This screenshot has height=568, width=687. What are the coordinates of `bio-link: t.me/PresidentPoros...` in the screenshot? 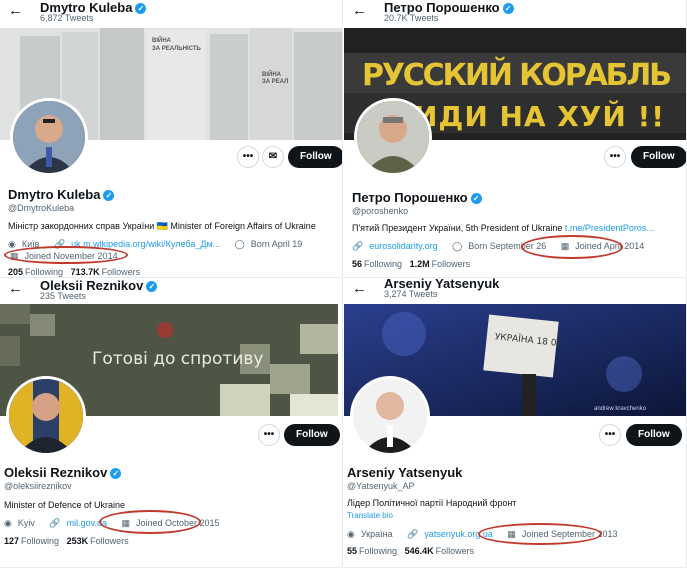 It's located at (609, 228).